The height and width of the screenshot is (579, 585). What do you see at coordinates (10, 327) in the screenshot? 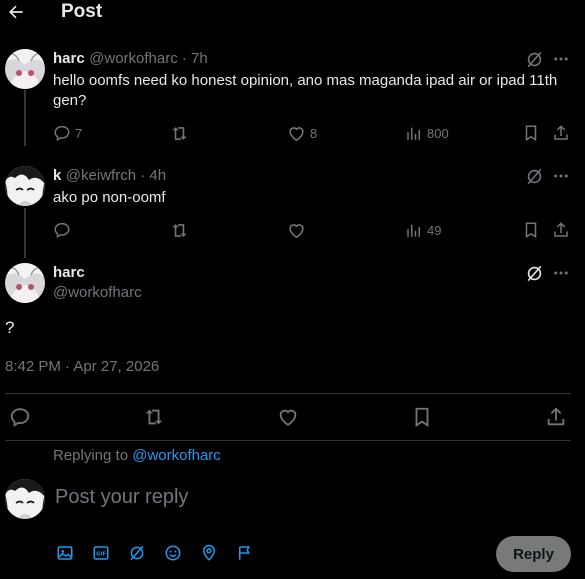
I see `post-text: ?` at bounding box center [10, 327].